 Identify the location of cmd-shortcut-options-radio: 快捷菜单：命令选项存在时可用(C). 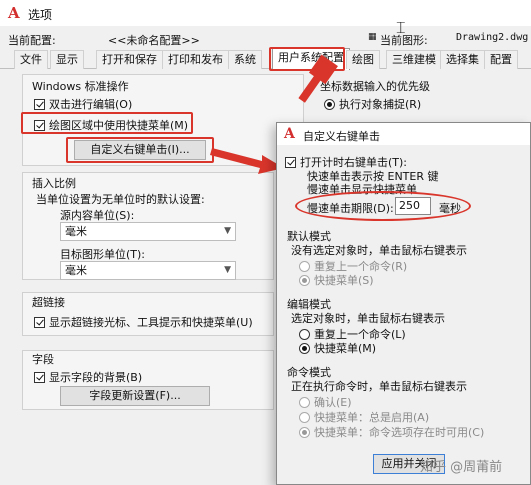
(391, 432).